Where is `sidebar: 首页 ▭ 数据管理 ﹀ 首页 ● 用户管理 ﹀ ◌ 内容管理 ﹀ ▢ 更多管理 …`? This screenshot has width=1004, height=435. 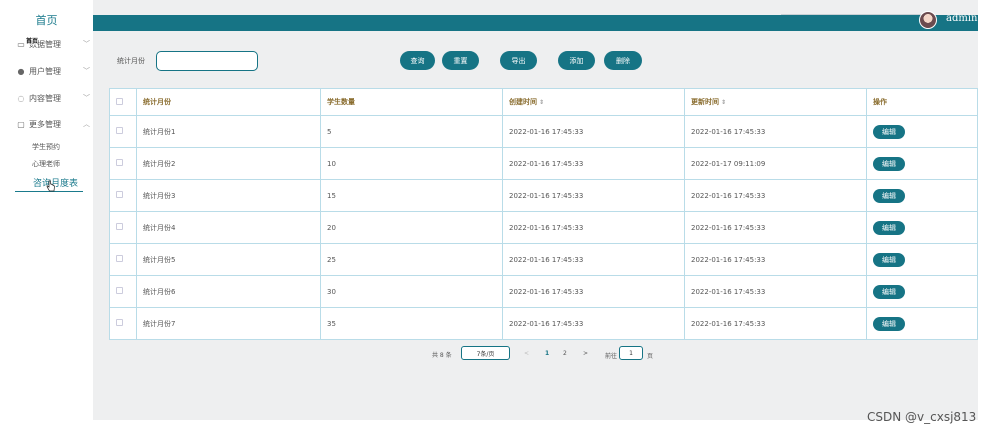
sidebar: 首页 ▭ 数据管理 ﹀ 首页 ● 用户管理 ﹀ ◌ 内容管理 ﹀ ▢ 更多管理 … is located at coordinates (46, 217).